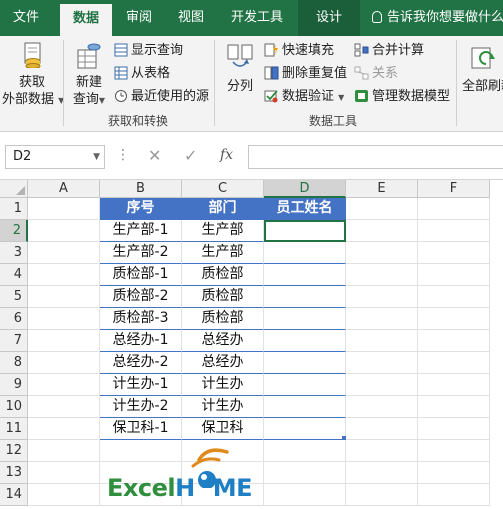 This screenshot has width=503, height=509. I want to click on cell-d10, so click(305, 407).